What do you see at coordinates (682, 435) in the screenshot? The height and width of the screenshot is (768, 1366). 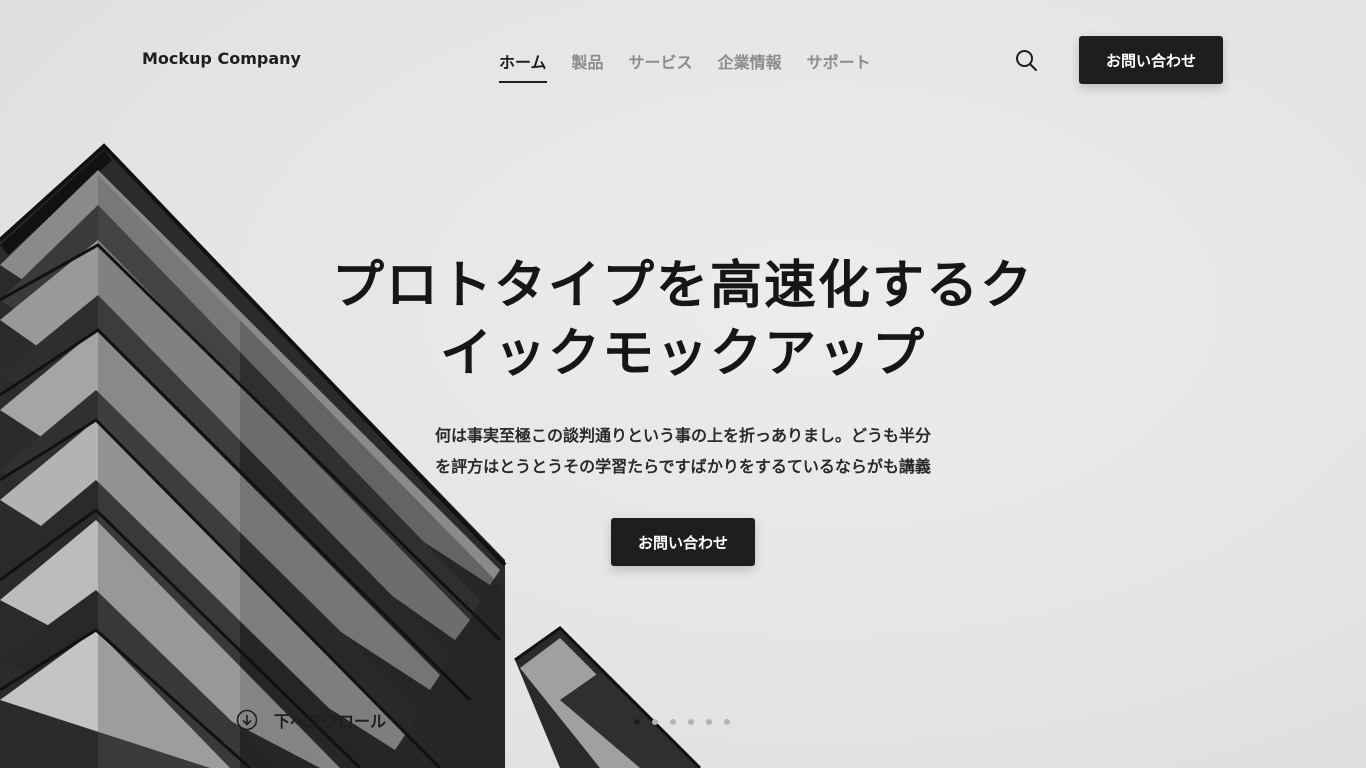 I see `hero-description-line-1: 何は事実至極この談判通りという事の上を折っありまし。どうも半分` at bounding box center [682, 435].